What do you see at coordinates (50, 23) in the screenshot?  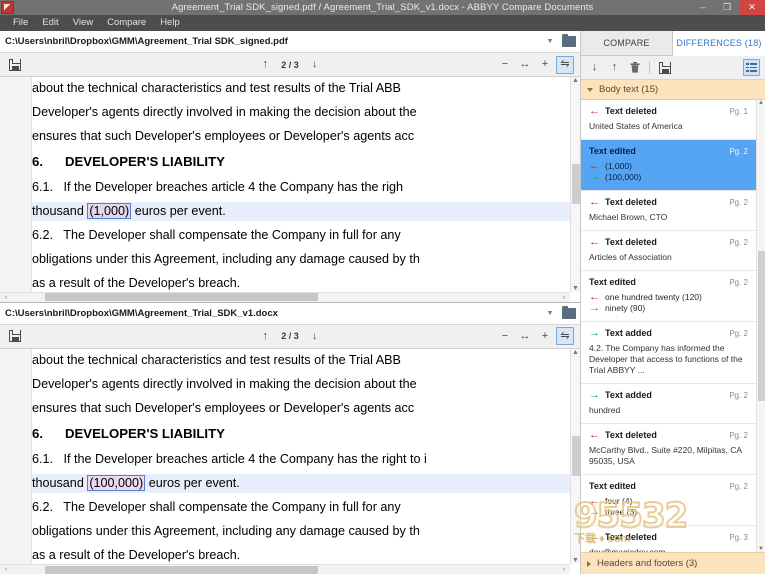 I see `menu-item-edit: Edit` at bounding box center [50, 23].